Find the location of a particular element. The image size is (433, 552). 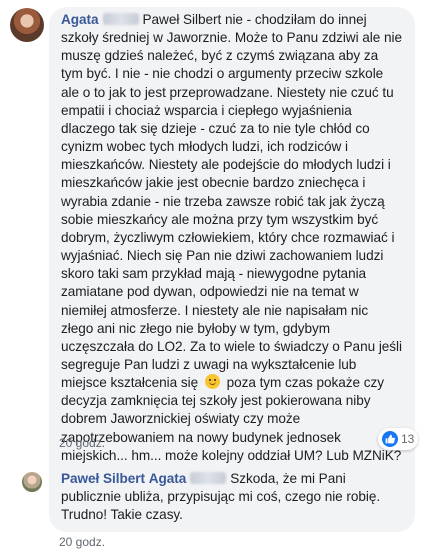

reaction-count: 13 is located at coordinates (408, 439).